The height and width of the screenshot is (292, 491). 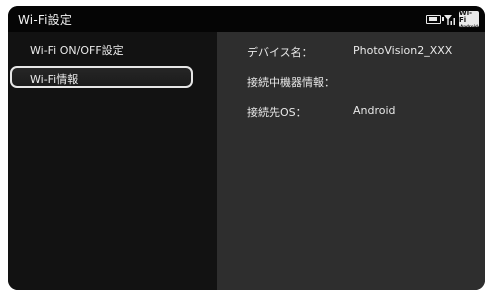 I want to click on title-bar: Wi-Fi設定 Wi-Fi Android, so click(x=246, y=19).